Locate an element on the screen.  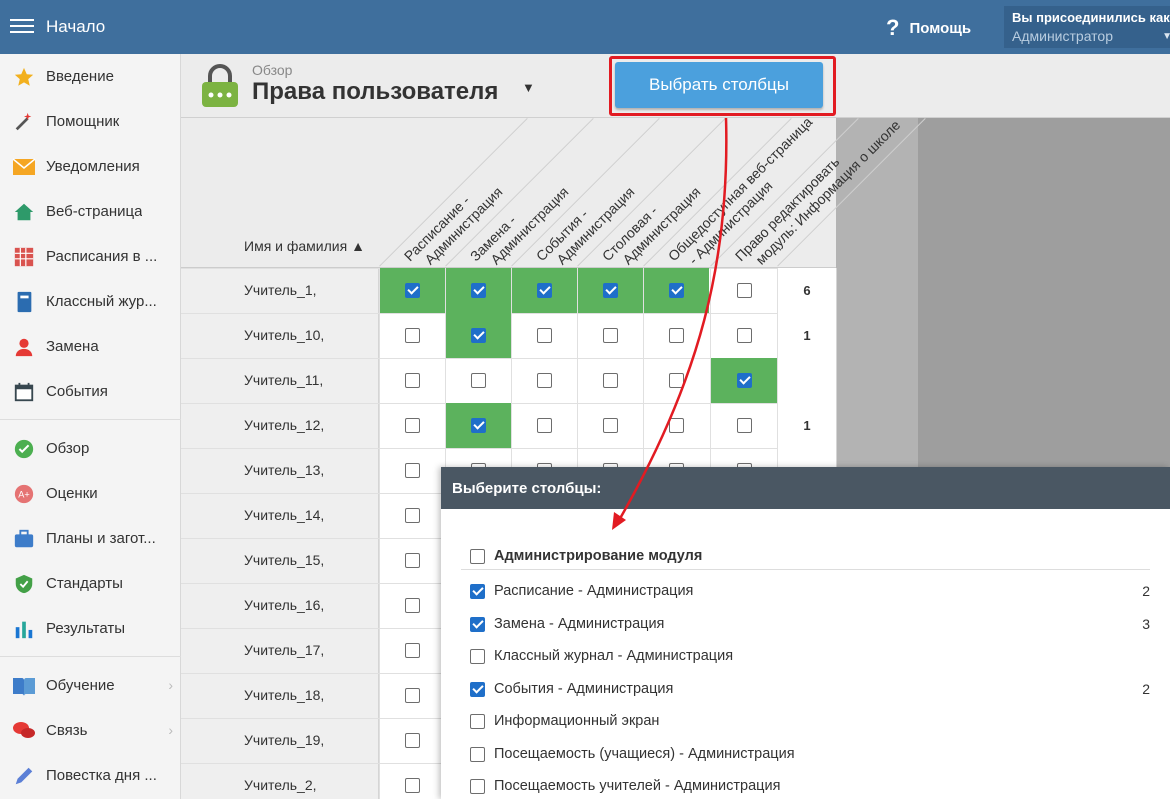
sidebar-item: Уведомления is located at coordinates (90, 166).